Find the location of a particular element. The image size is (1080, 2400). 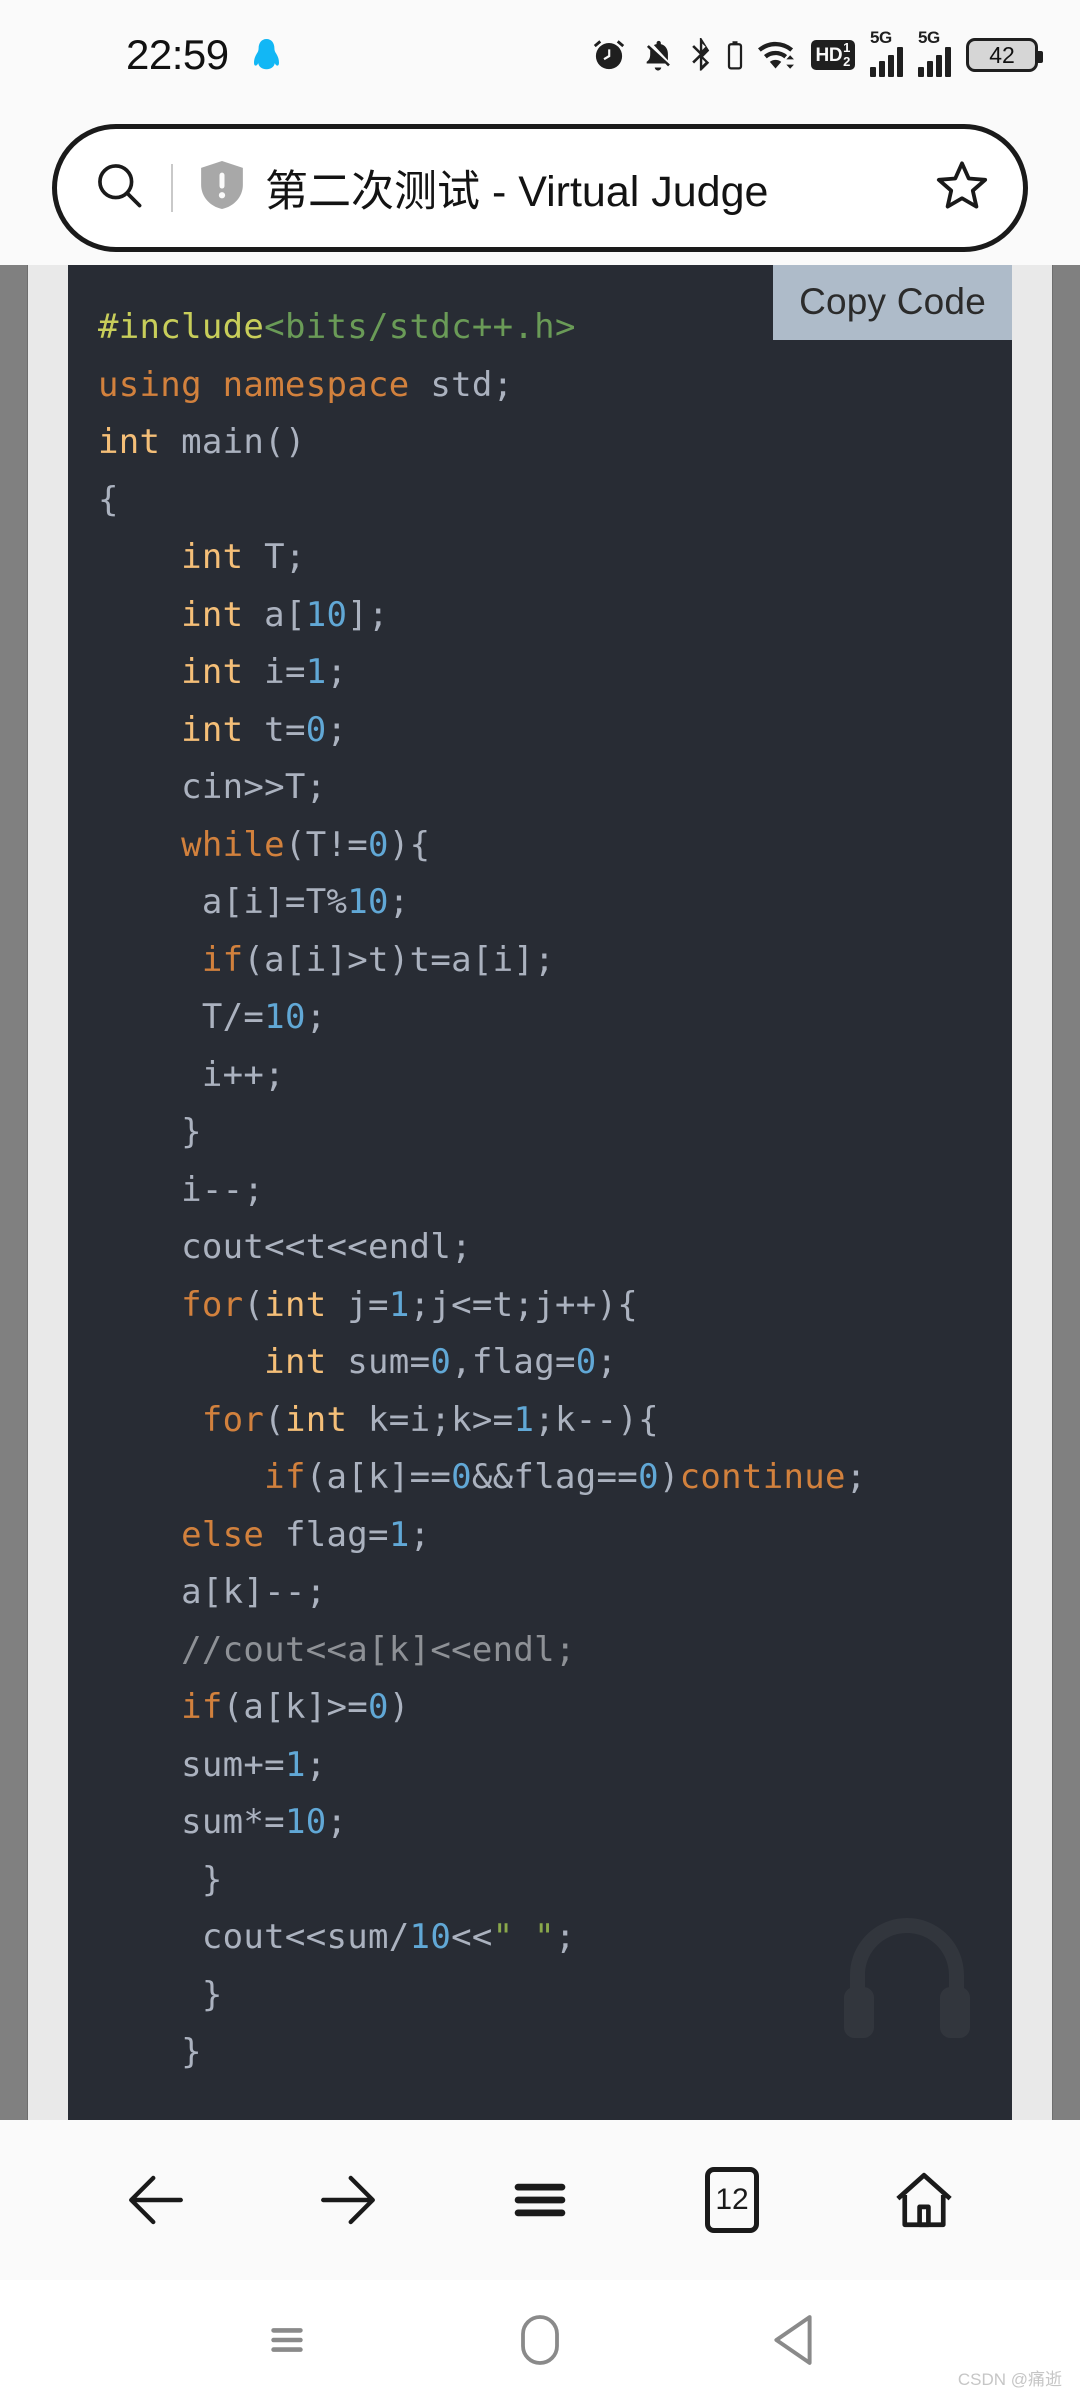

code-token: i= is located at coordinates (274, 672).